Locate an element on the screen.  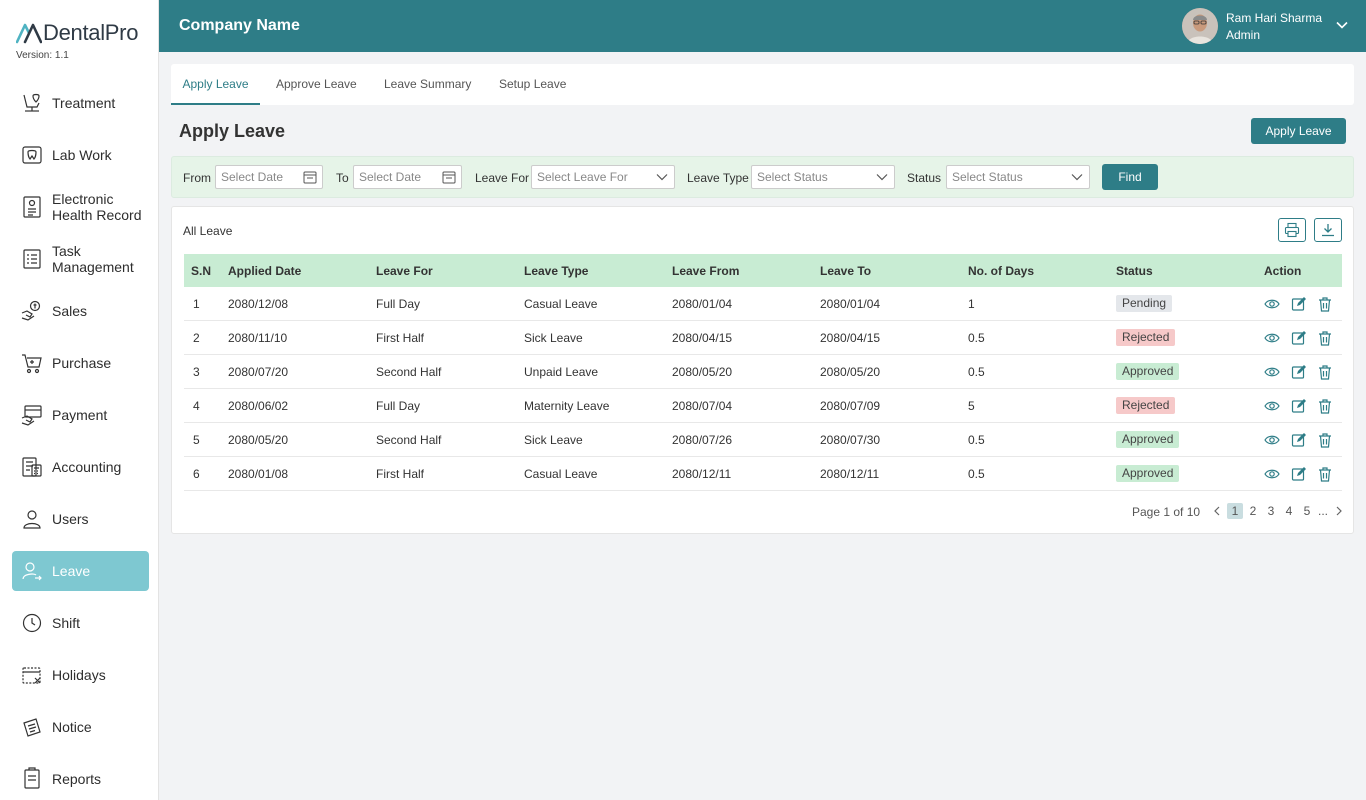
sidebar-item-label: Payment is located at coordinates (80, 415).